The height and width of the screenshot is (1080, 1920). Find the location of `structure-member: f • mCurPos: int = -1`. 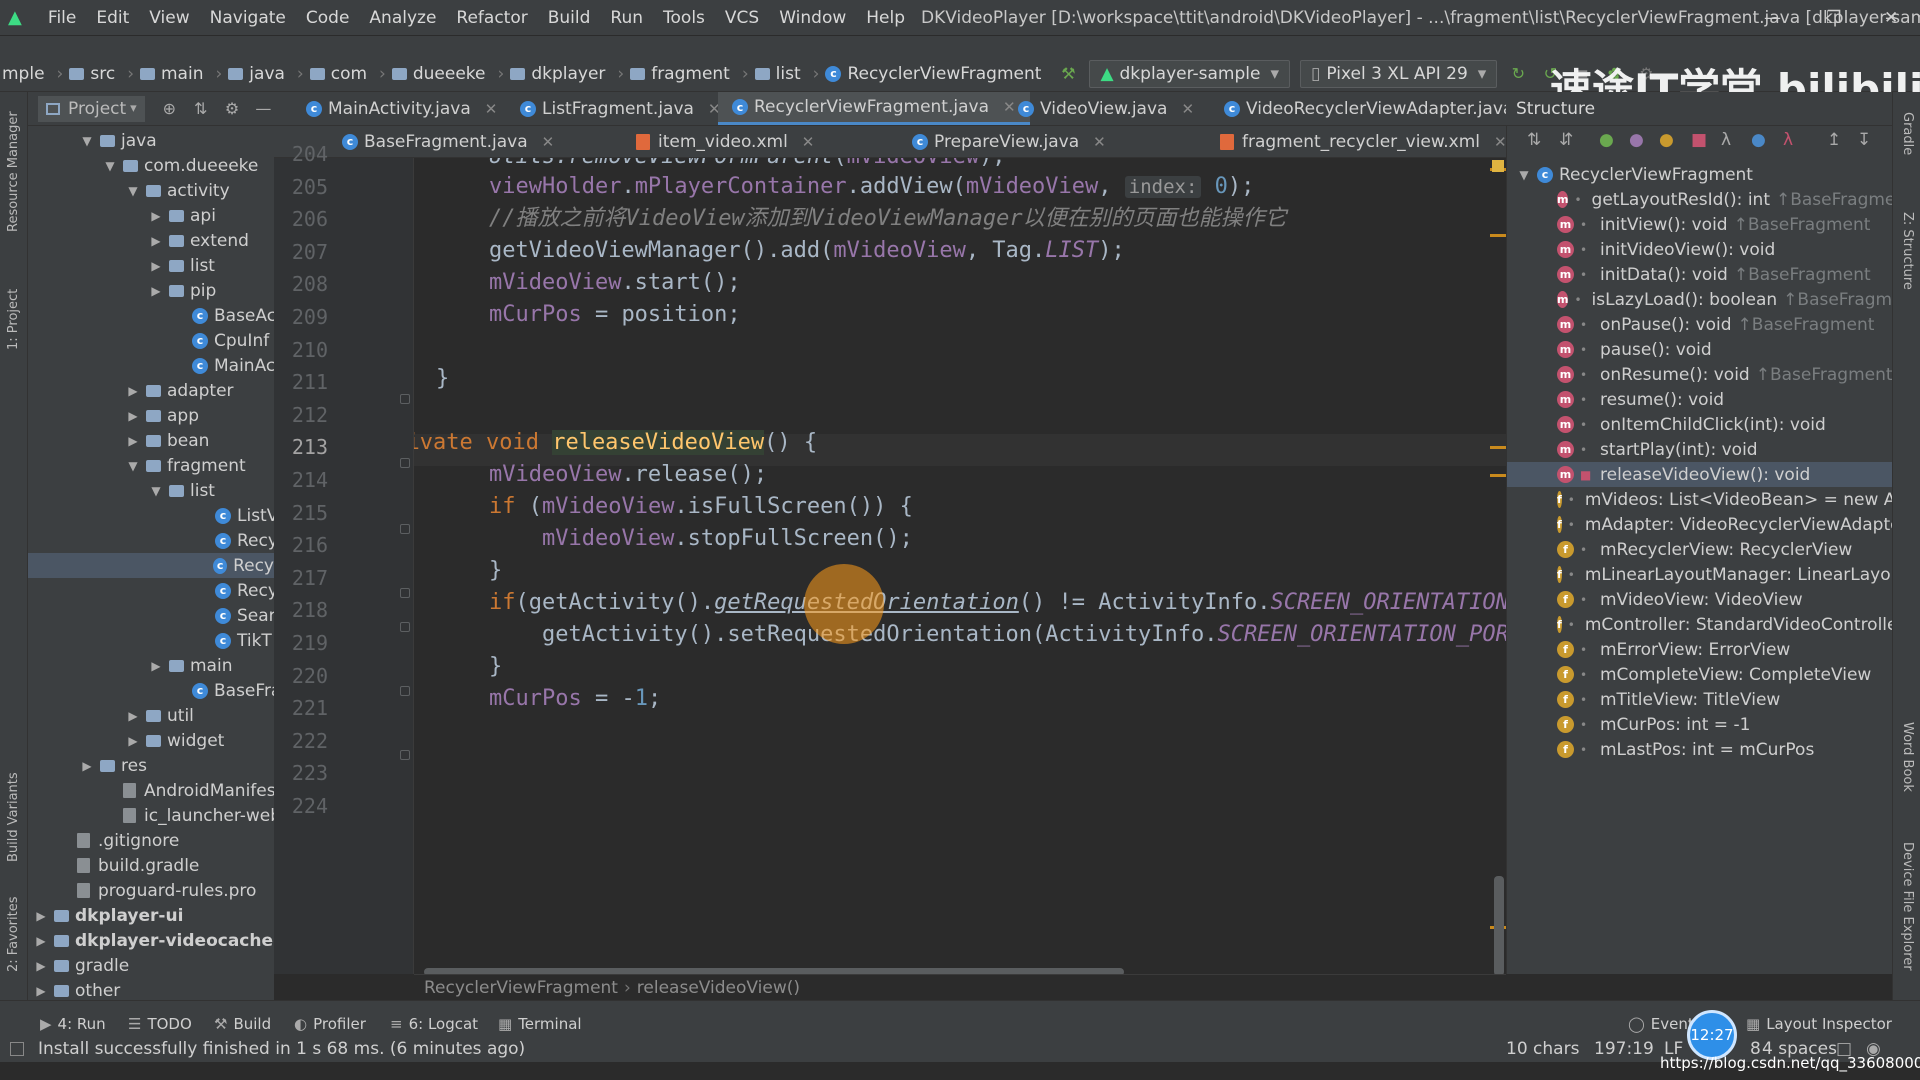

structure-member: f • mCurPos: int = -1 is located at coordinates (1699, 724).